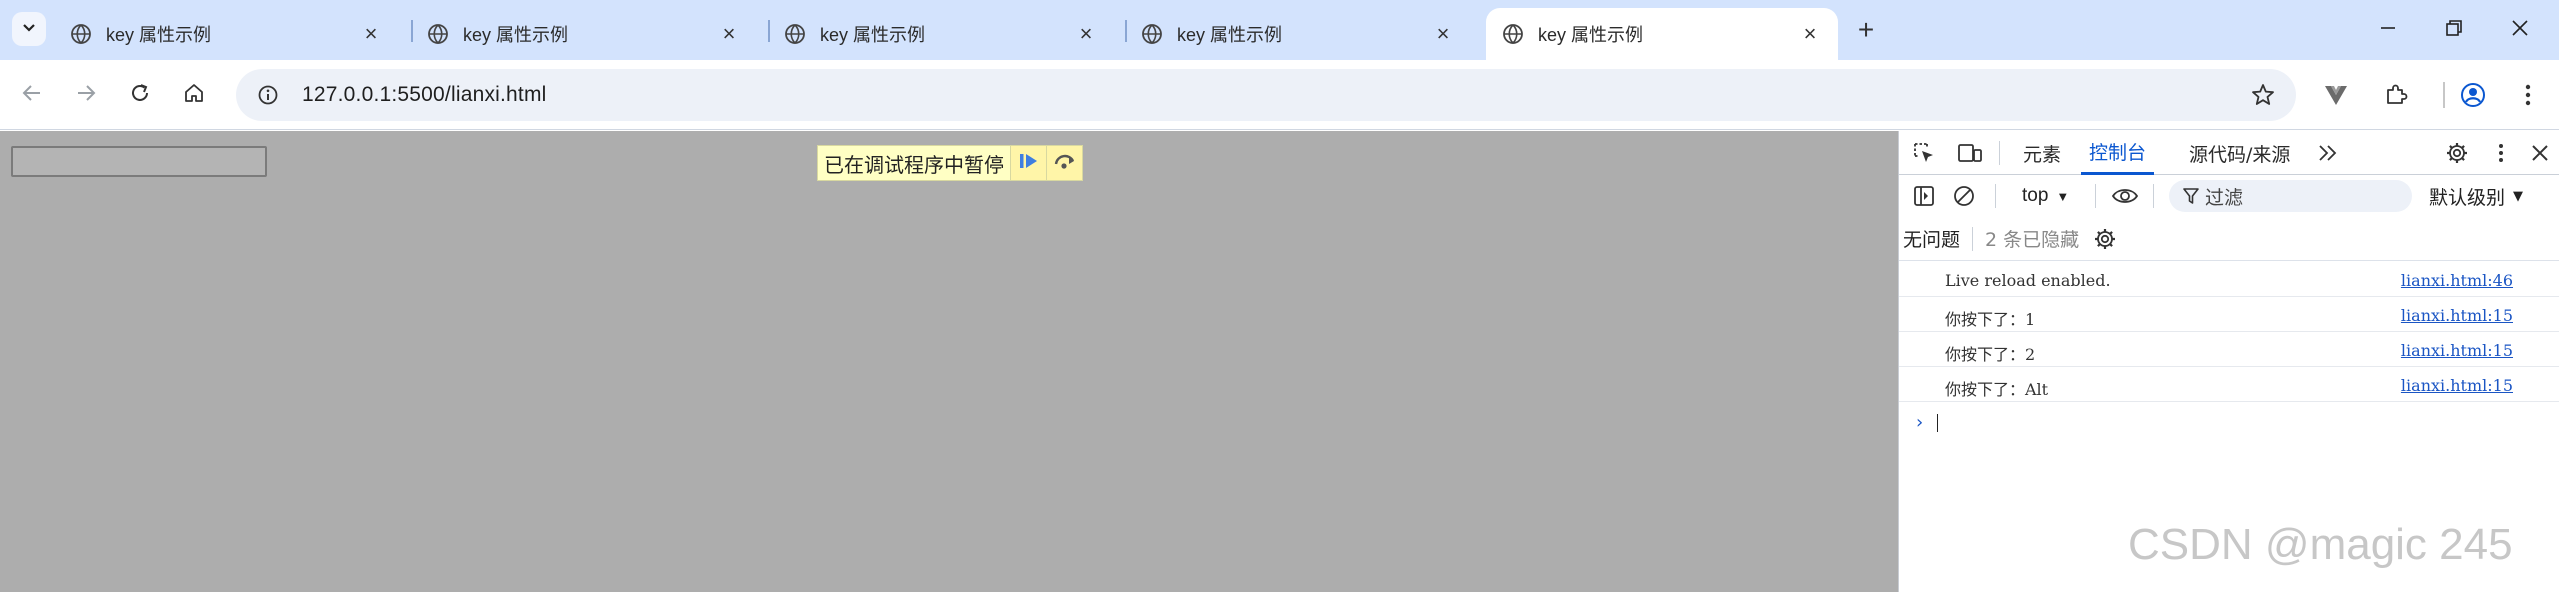  Describe the element at coordinates (2328, 153) in the screenshot. I see `more-tabs-icon` at that location.